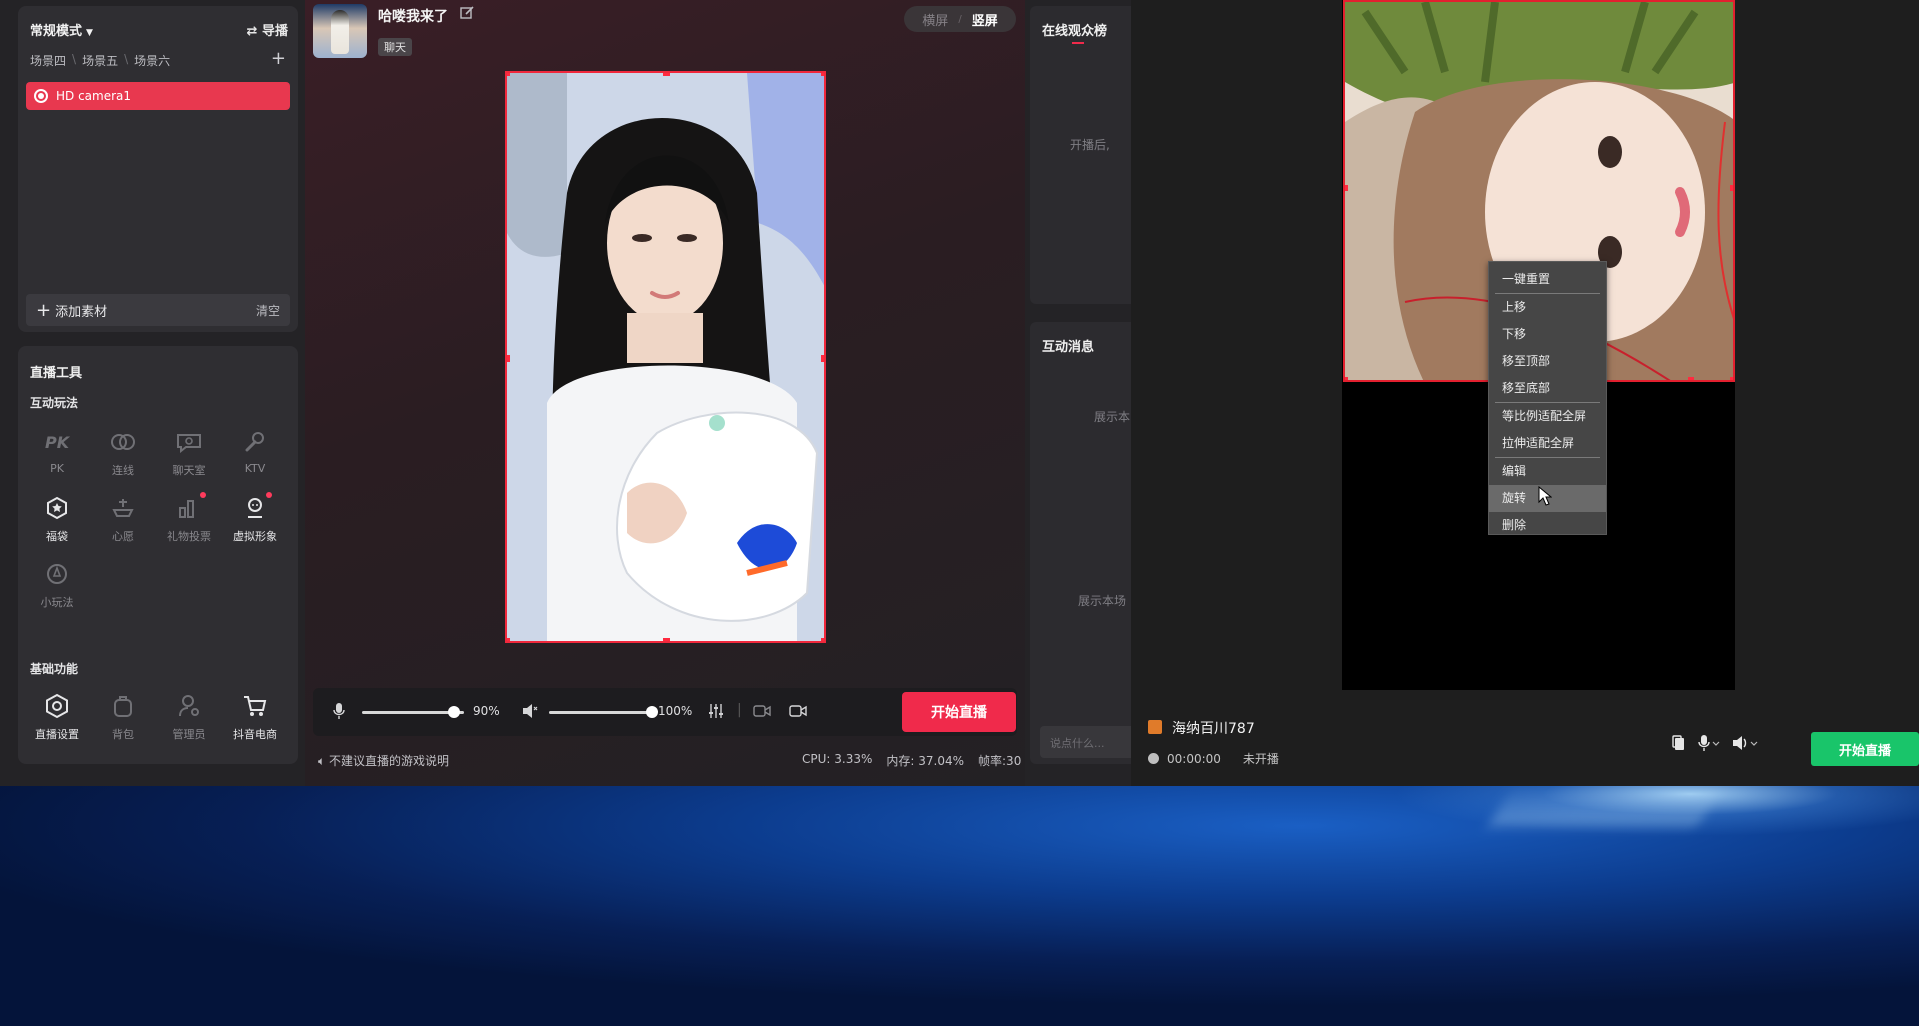 This screenshot has width=1919, height=1026. I want to click on mode-label: 常规模式, so click(56, 31).